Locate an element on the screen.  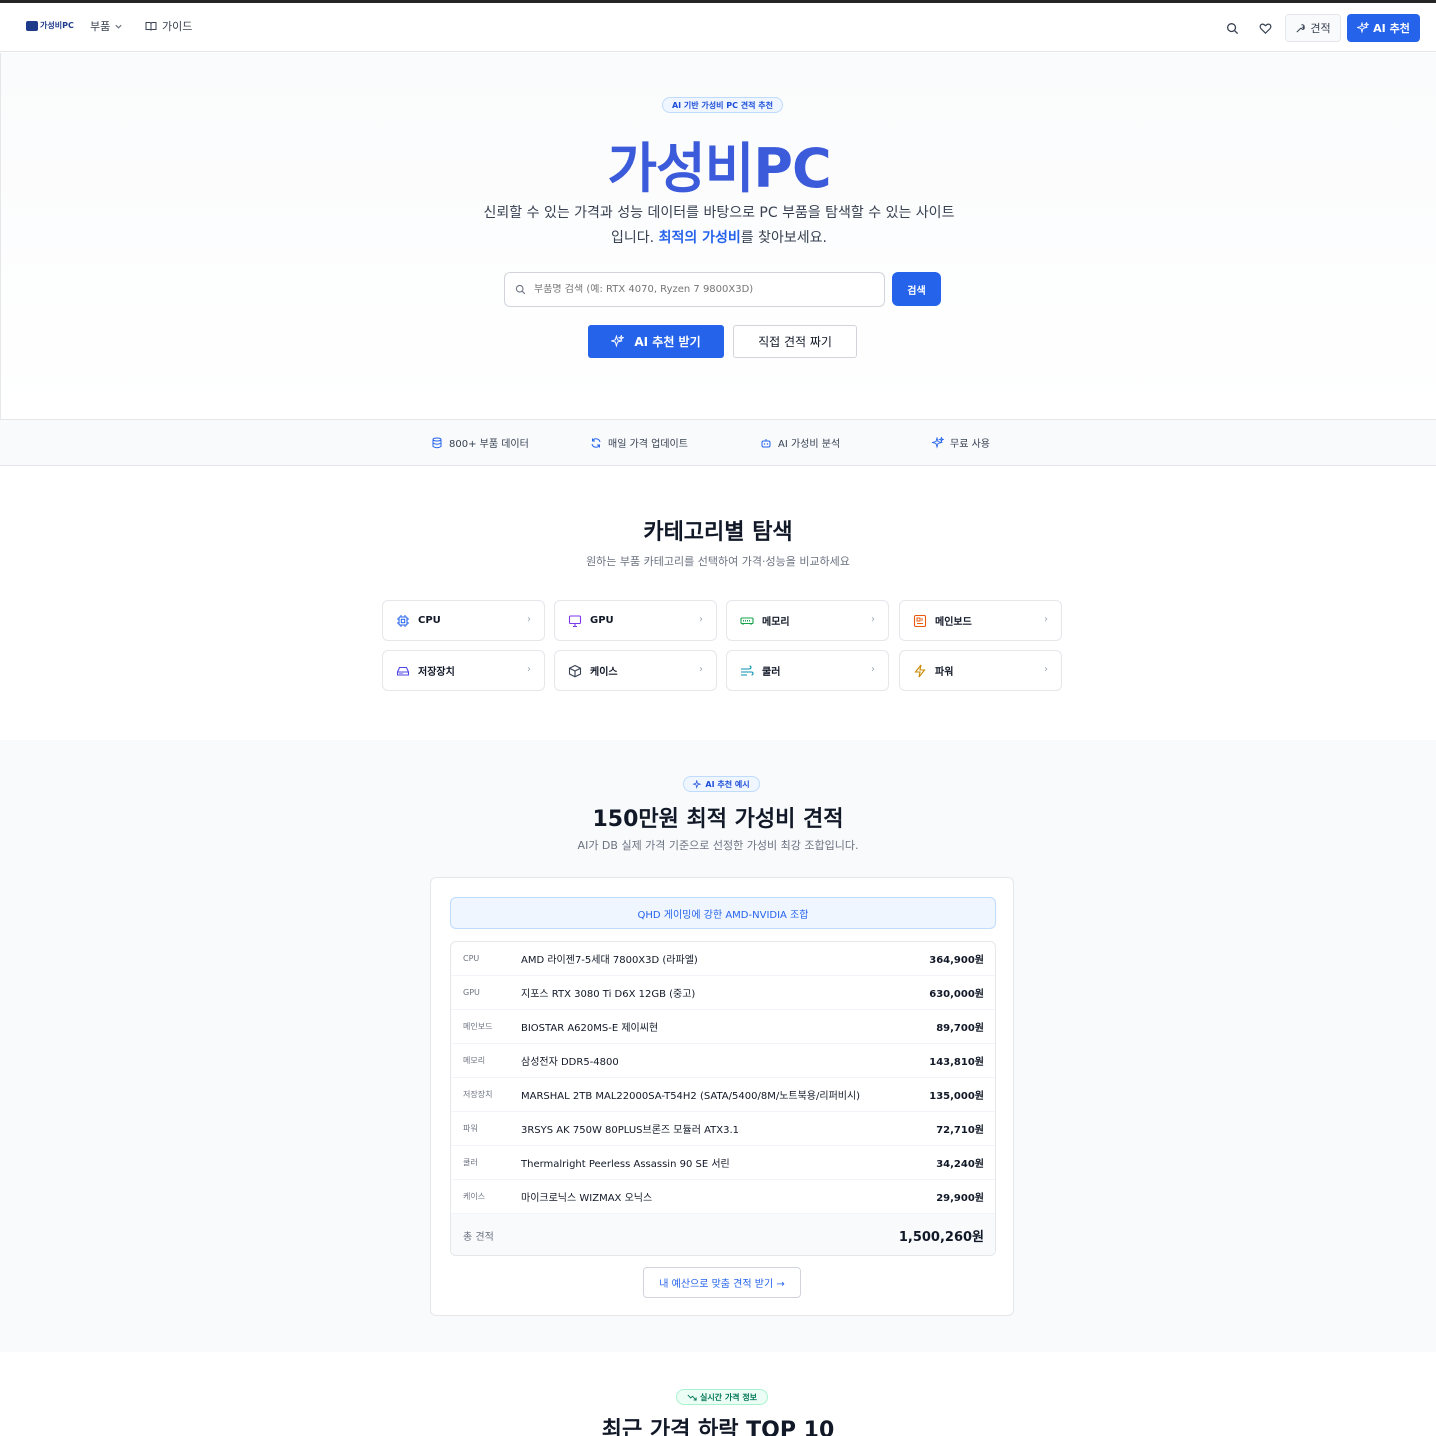
wind-icon is located at coordinates (747, 670).